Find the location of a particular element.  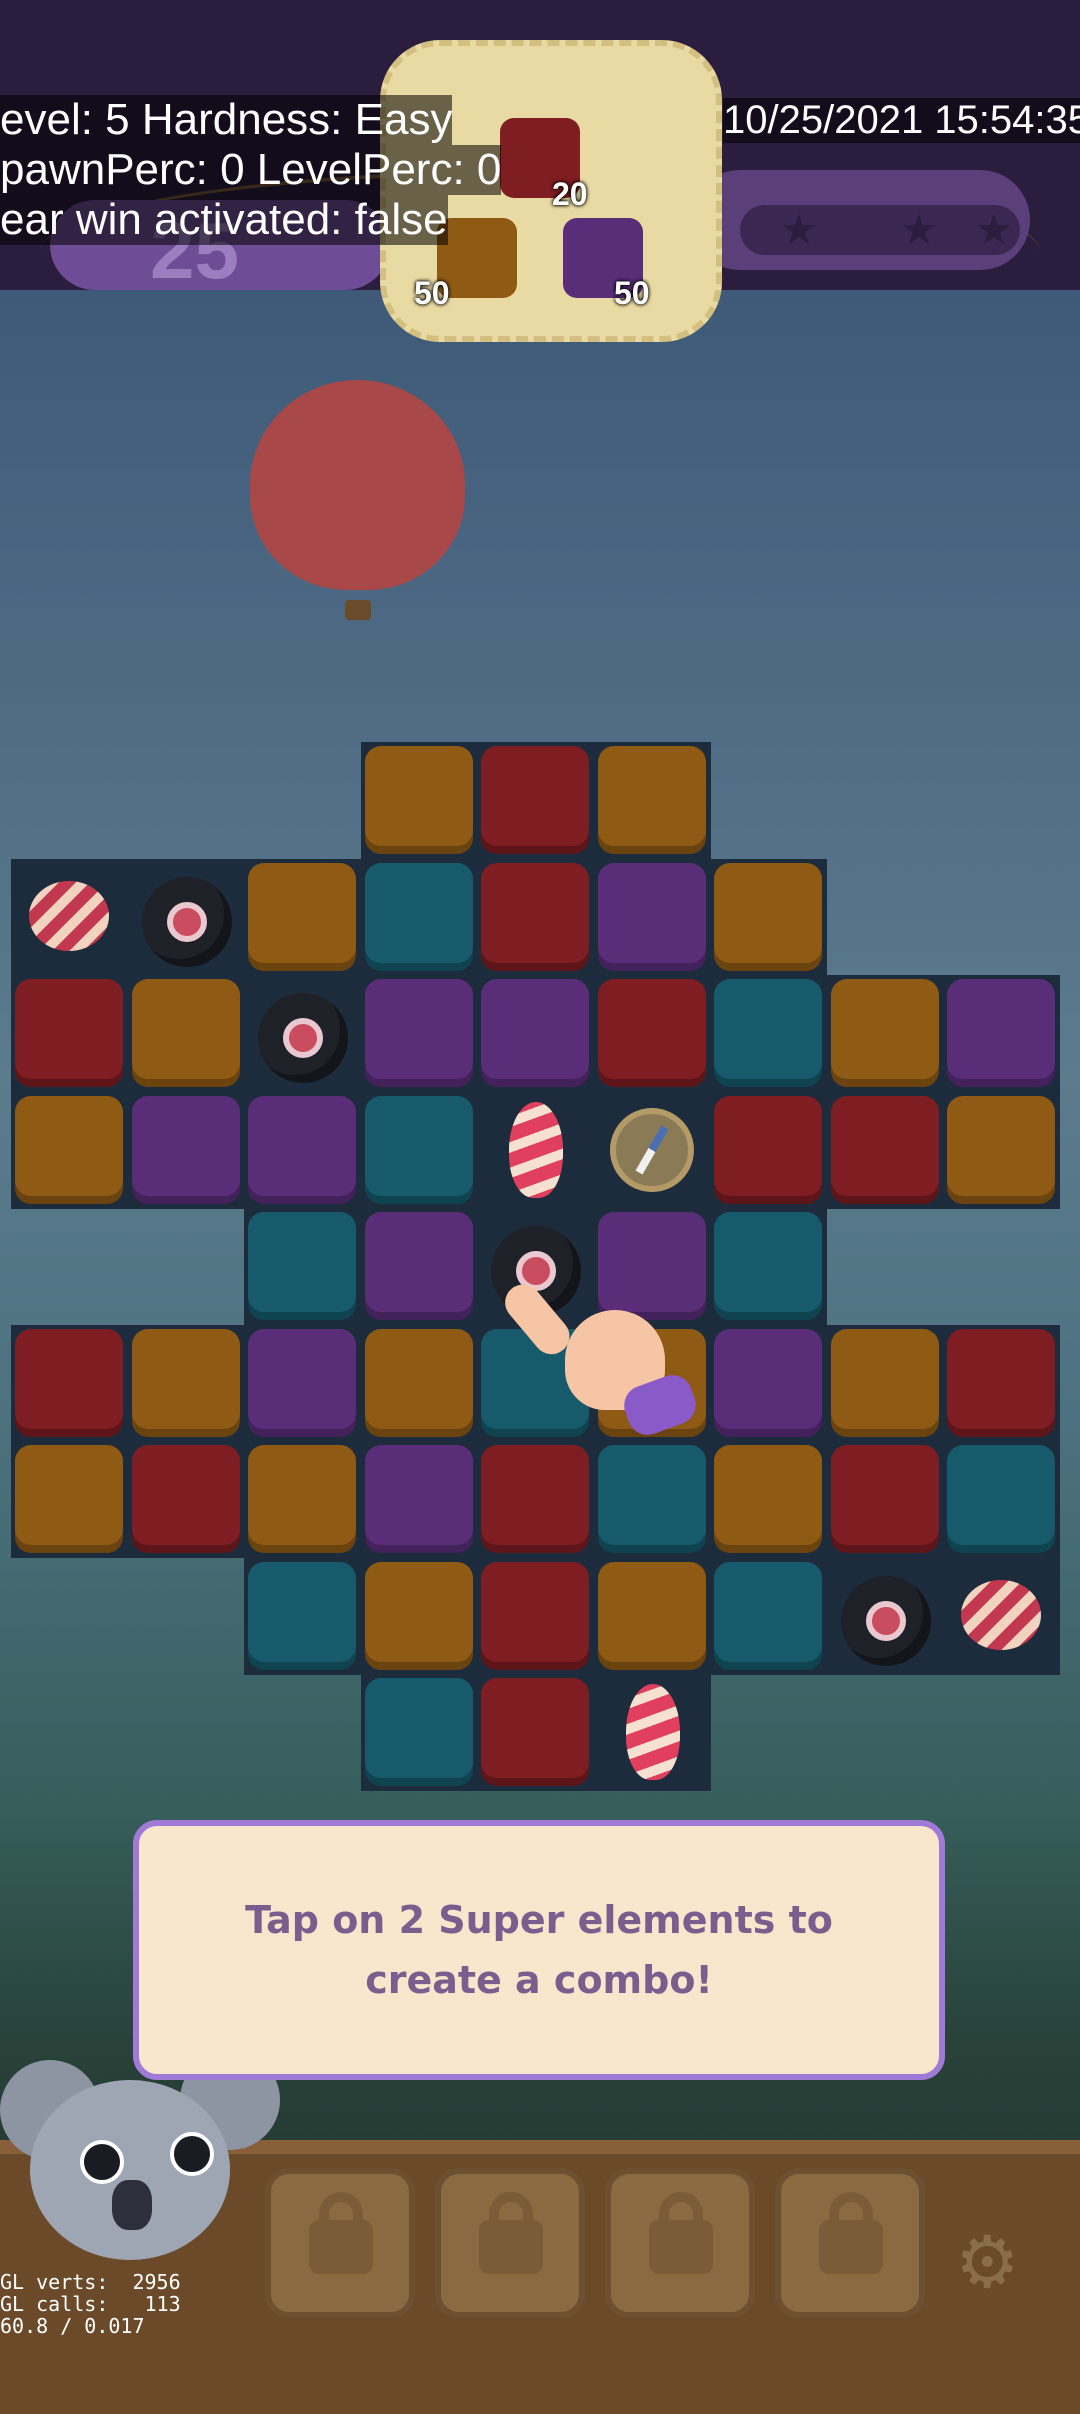

debug-spawn-text: pawnPerc: 0 LevelPerc: 0 is located at coordinates (251, 170).